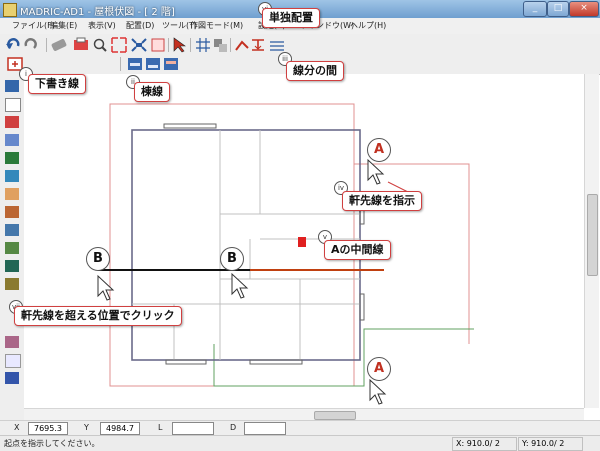 This screenshot has height=451, width=600. Describe the element at coordinates (139, 45) in the screenshot. I see `zoom-all-icon` at that location.